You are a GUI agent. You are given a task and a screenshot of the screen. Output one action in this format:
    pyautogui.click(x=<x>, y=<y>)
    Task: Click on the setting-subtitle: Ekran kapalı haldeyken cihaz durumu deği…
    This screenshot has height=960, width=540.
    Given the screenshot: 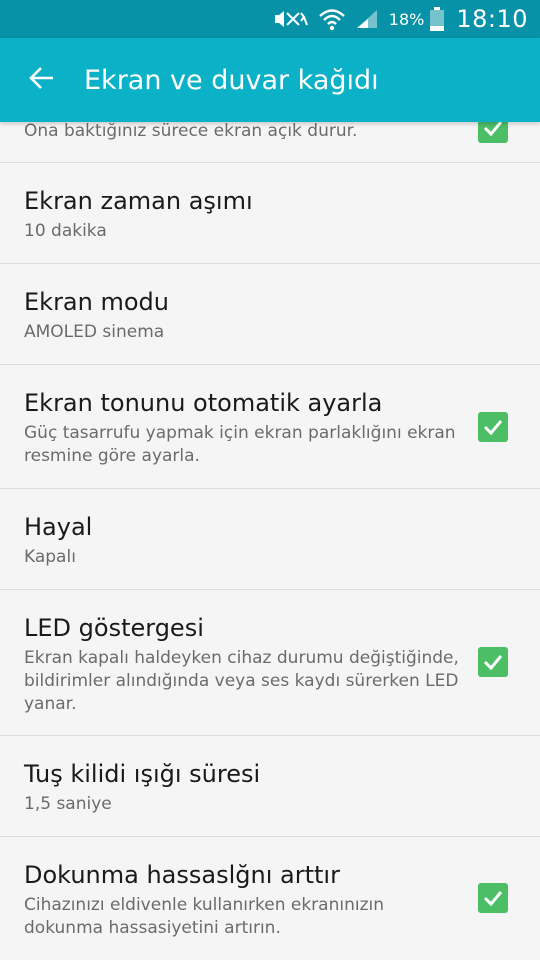 What is the action you would take?
    pyautogui.click(x=241, y=681)
    